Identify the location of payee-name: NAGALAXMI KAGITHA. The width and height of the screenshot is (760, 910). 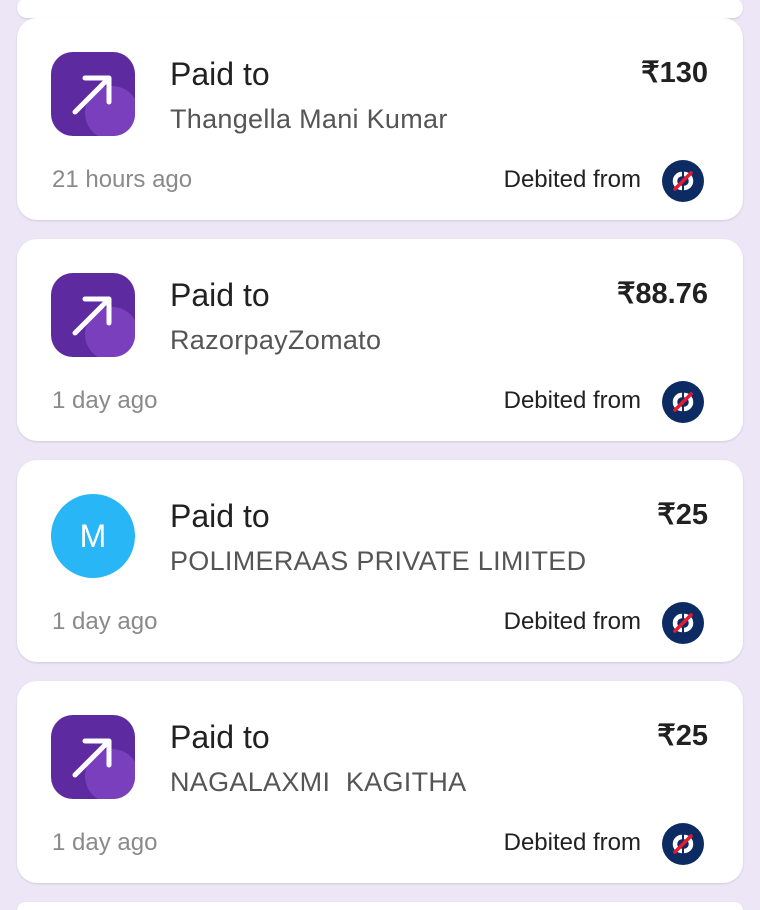
(318, 782).